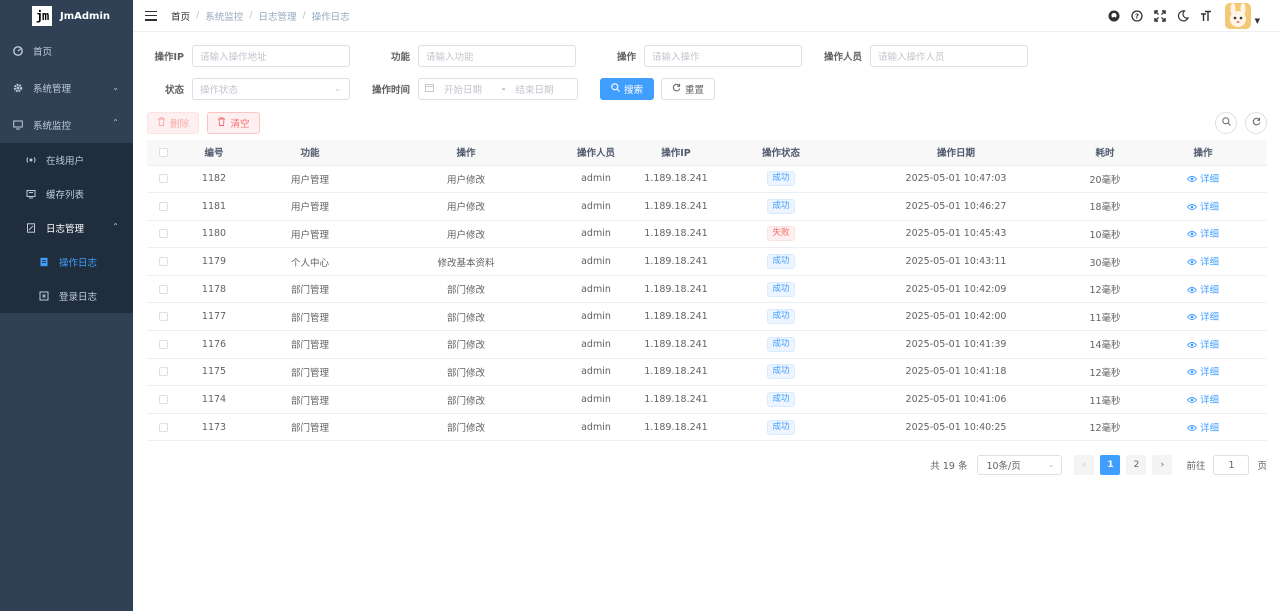 The width and height of the screenshot is (1280, 611). What do you see at coordinates (1020, 465) in the screenshot?
I see `page-size-select: 10条/页 ⌄` at bounding box center [1020, 465].